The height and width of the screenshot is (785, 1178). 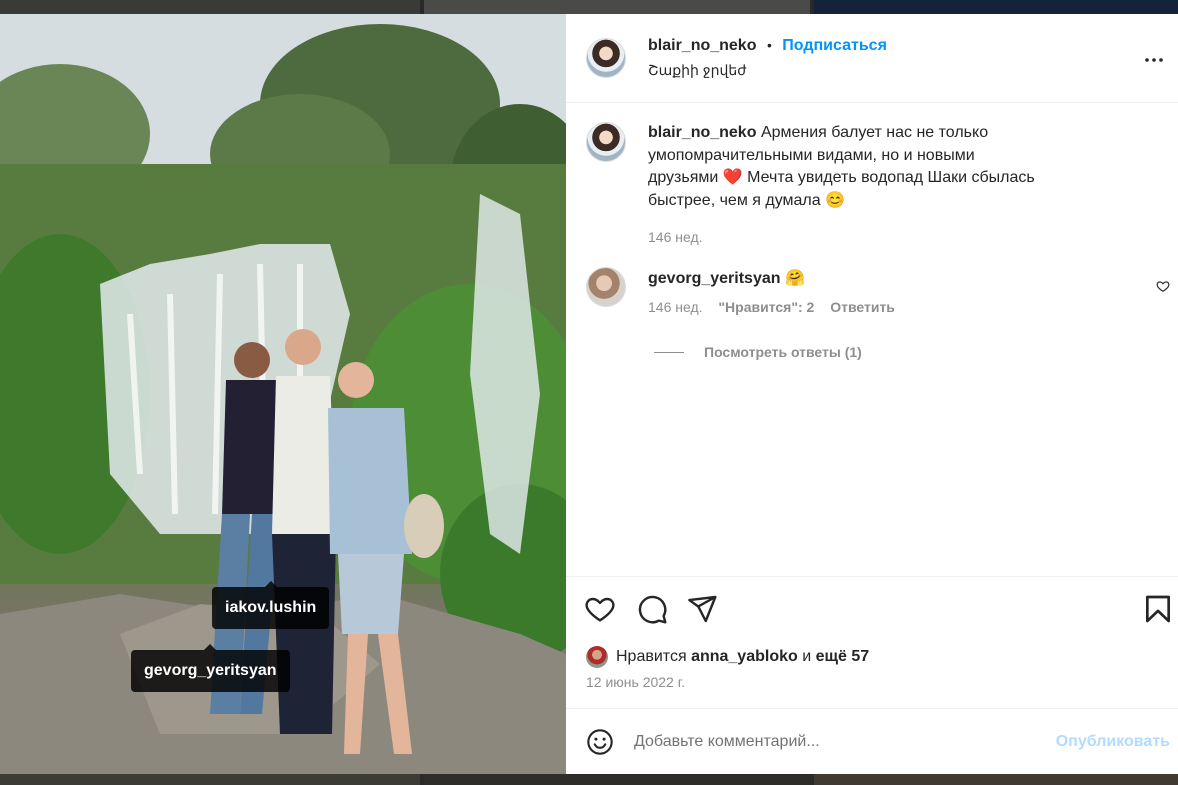 What do you see at coordinates (1163, 286) in the screenshot?
I see `comment-like-heart-icon` at bounding box center [1163, 286].